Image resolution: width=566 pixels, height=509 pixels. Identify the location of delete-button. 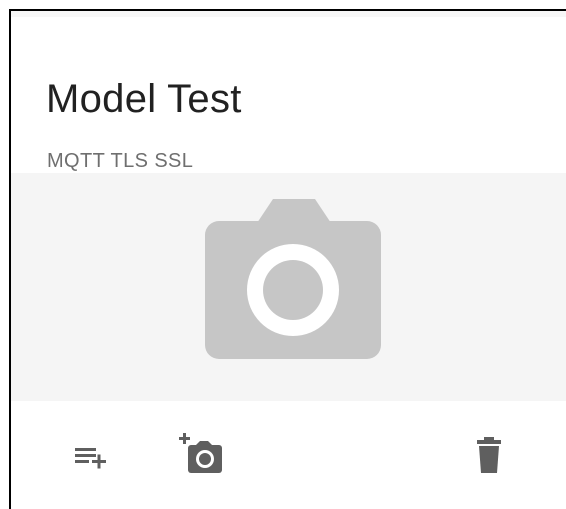
(489, 455).